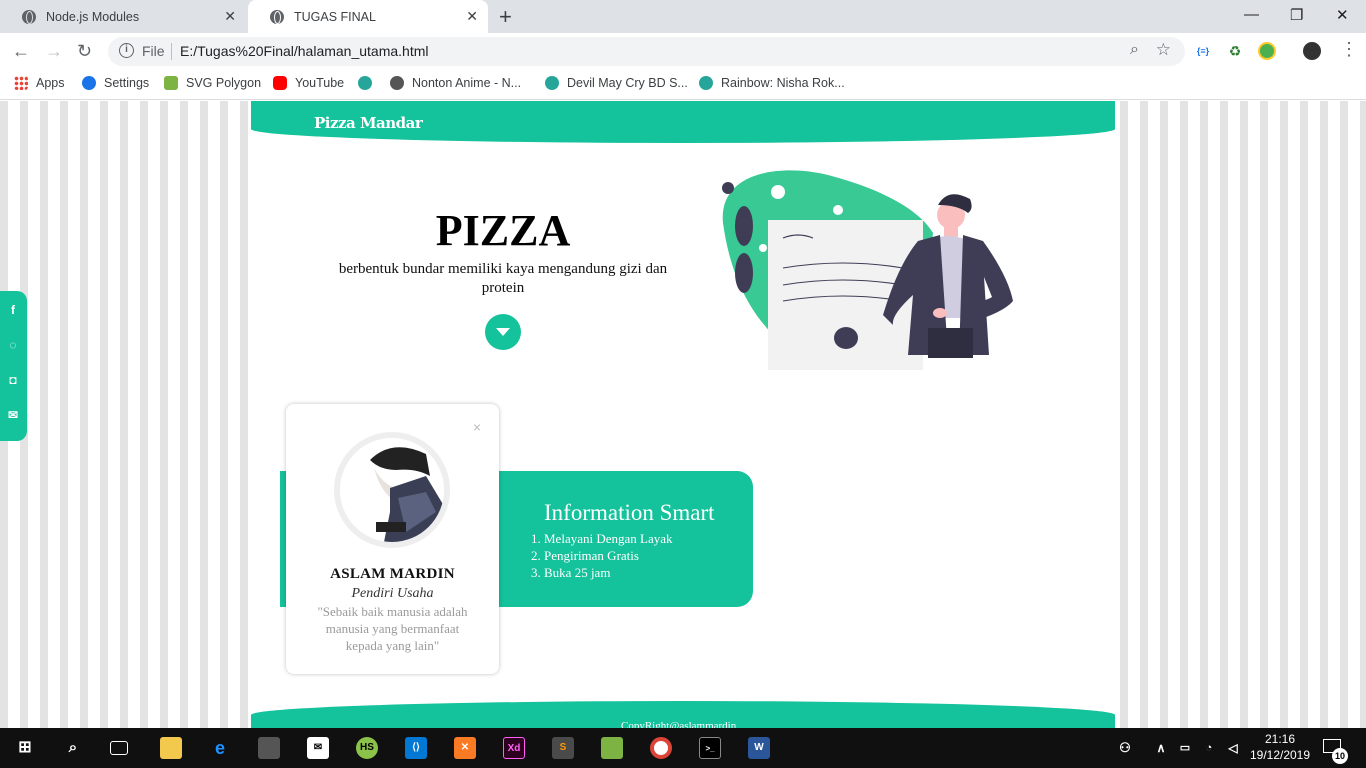 This screenshot has width=1366, height=768. Describe the element at coordinates (304, 51) in the screenshot. I see `url-text: E:/Tugas%20Final/halaman_utama.html` at that location.